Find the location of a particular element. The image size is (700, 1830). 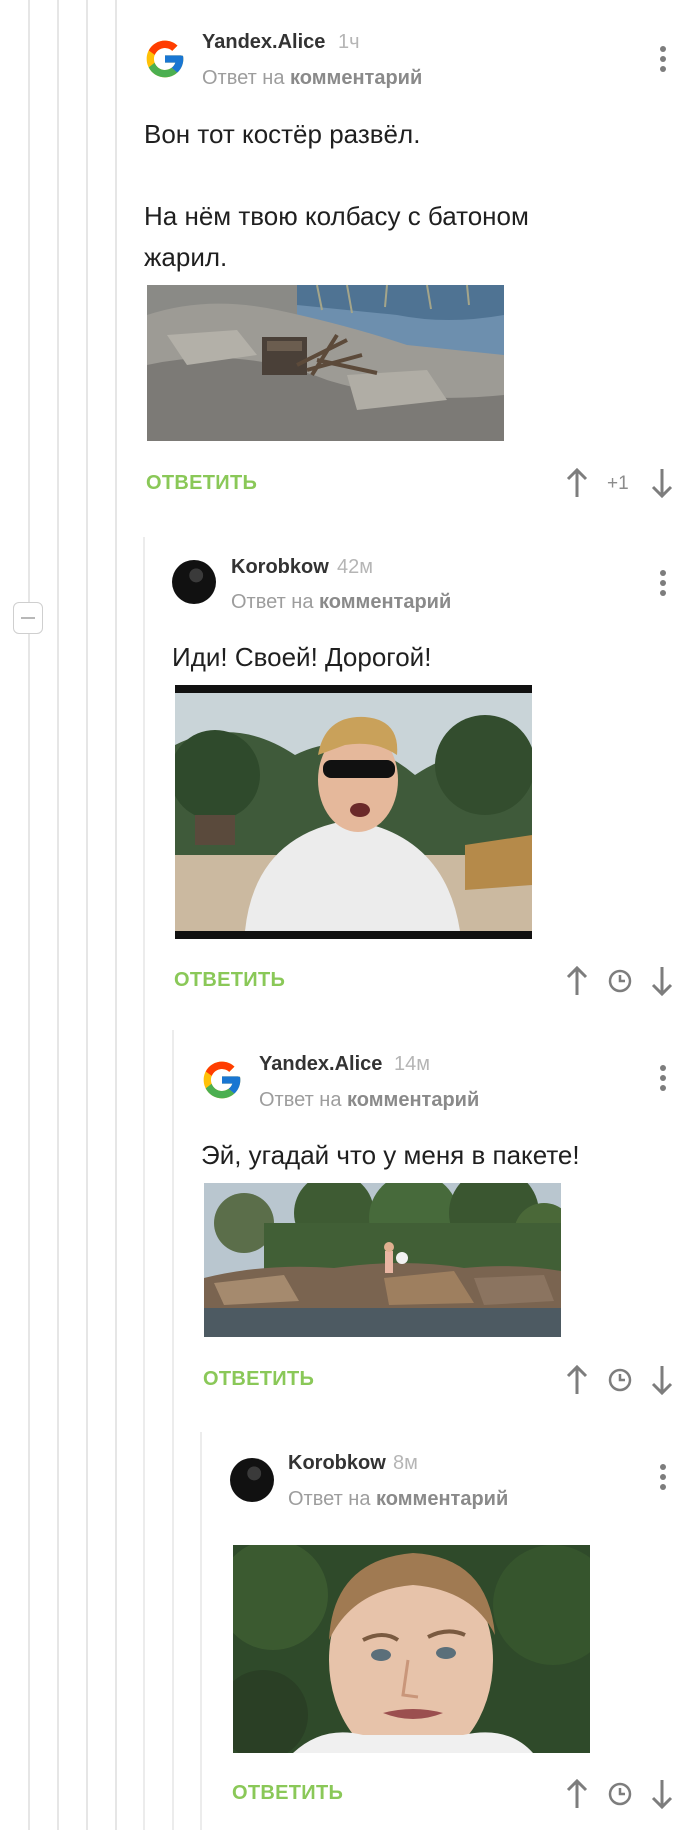

comment-time: 14м is located at coordinates (412, 1064).